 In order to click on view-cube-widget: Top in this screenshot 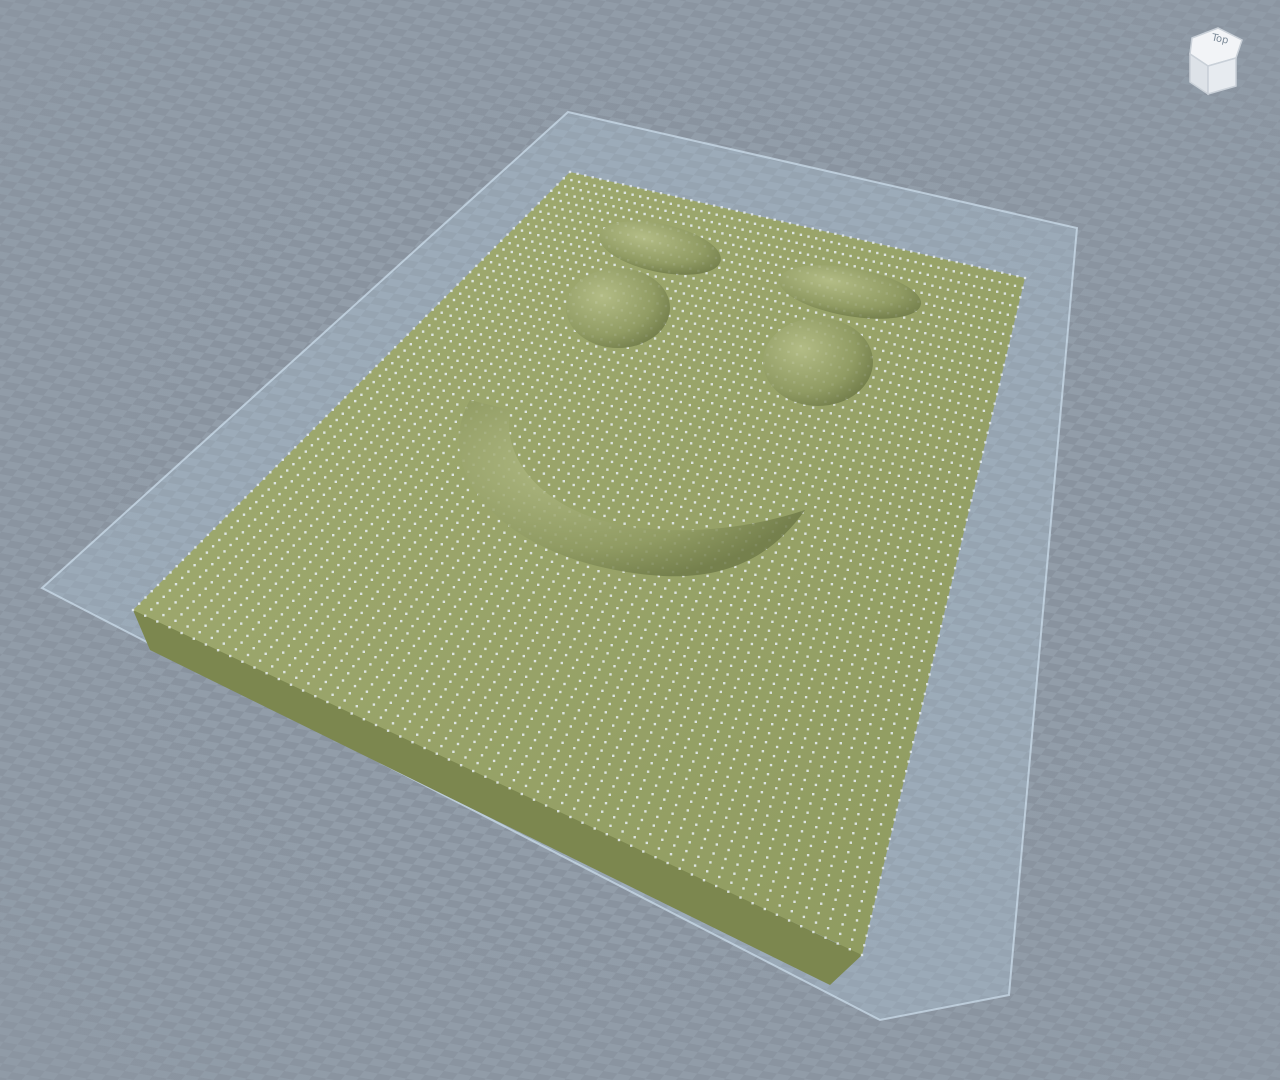, I will do `click(1216, 61)`.